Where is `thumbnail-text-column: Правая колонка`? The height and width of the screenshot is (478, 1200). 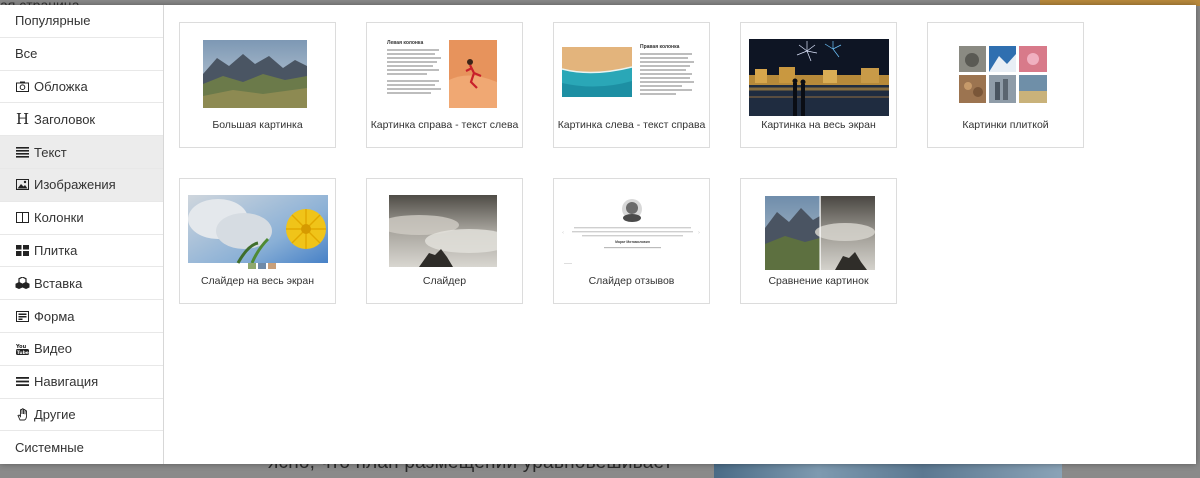 thumbnail-text-column: Правая колонка is located at coordinates (669, 80).